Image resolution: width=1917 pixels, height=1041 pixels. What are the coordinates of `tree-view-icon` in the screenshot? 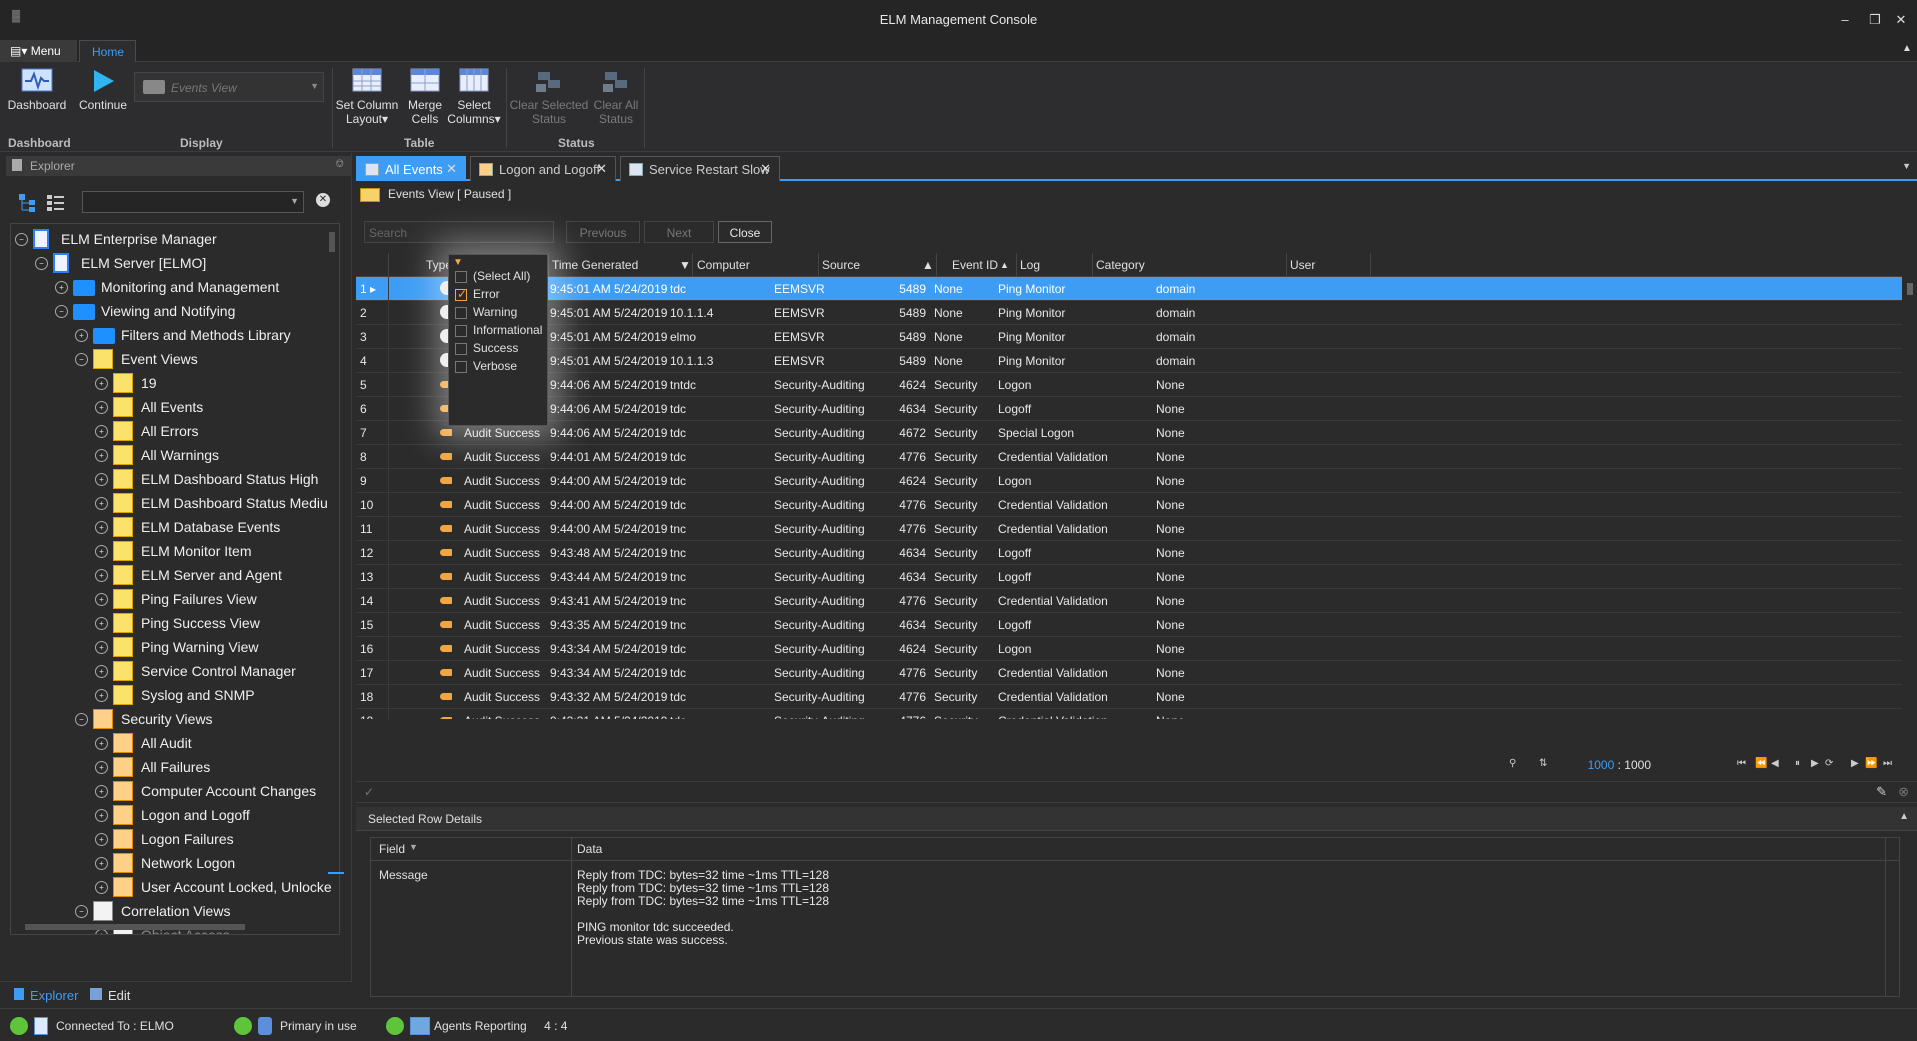 It's located at (28, 203).